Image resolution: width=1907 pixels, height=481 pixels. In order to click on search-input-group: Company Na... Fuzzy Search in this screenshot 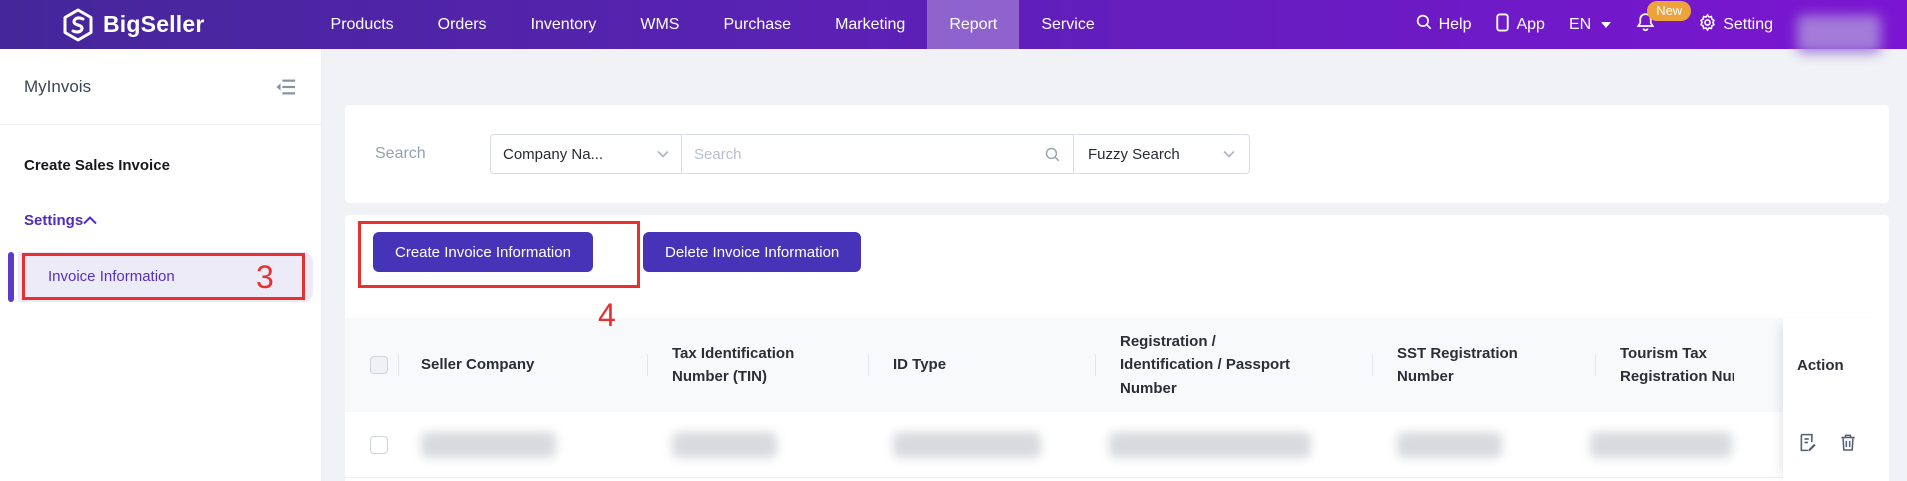, I will do `click(870, 154)`.